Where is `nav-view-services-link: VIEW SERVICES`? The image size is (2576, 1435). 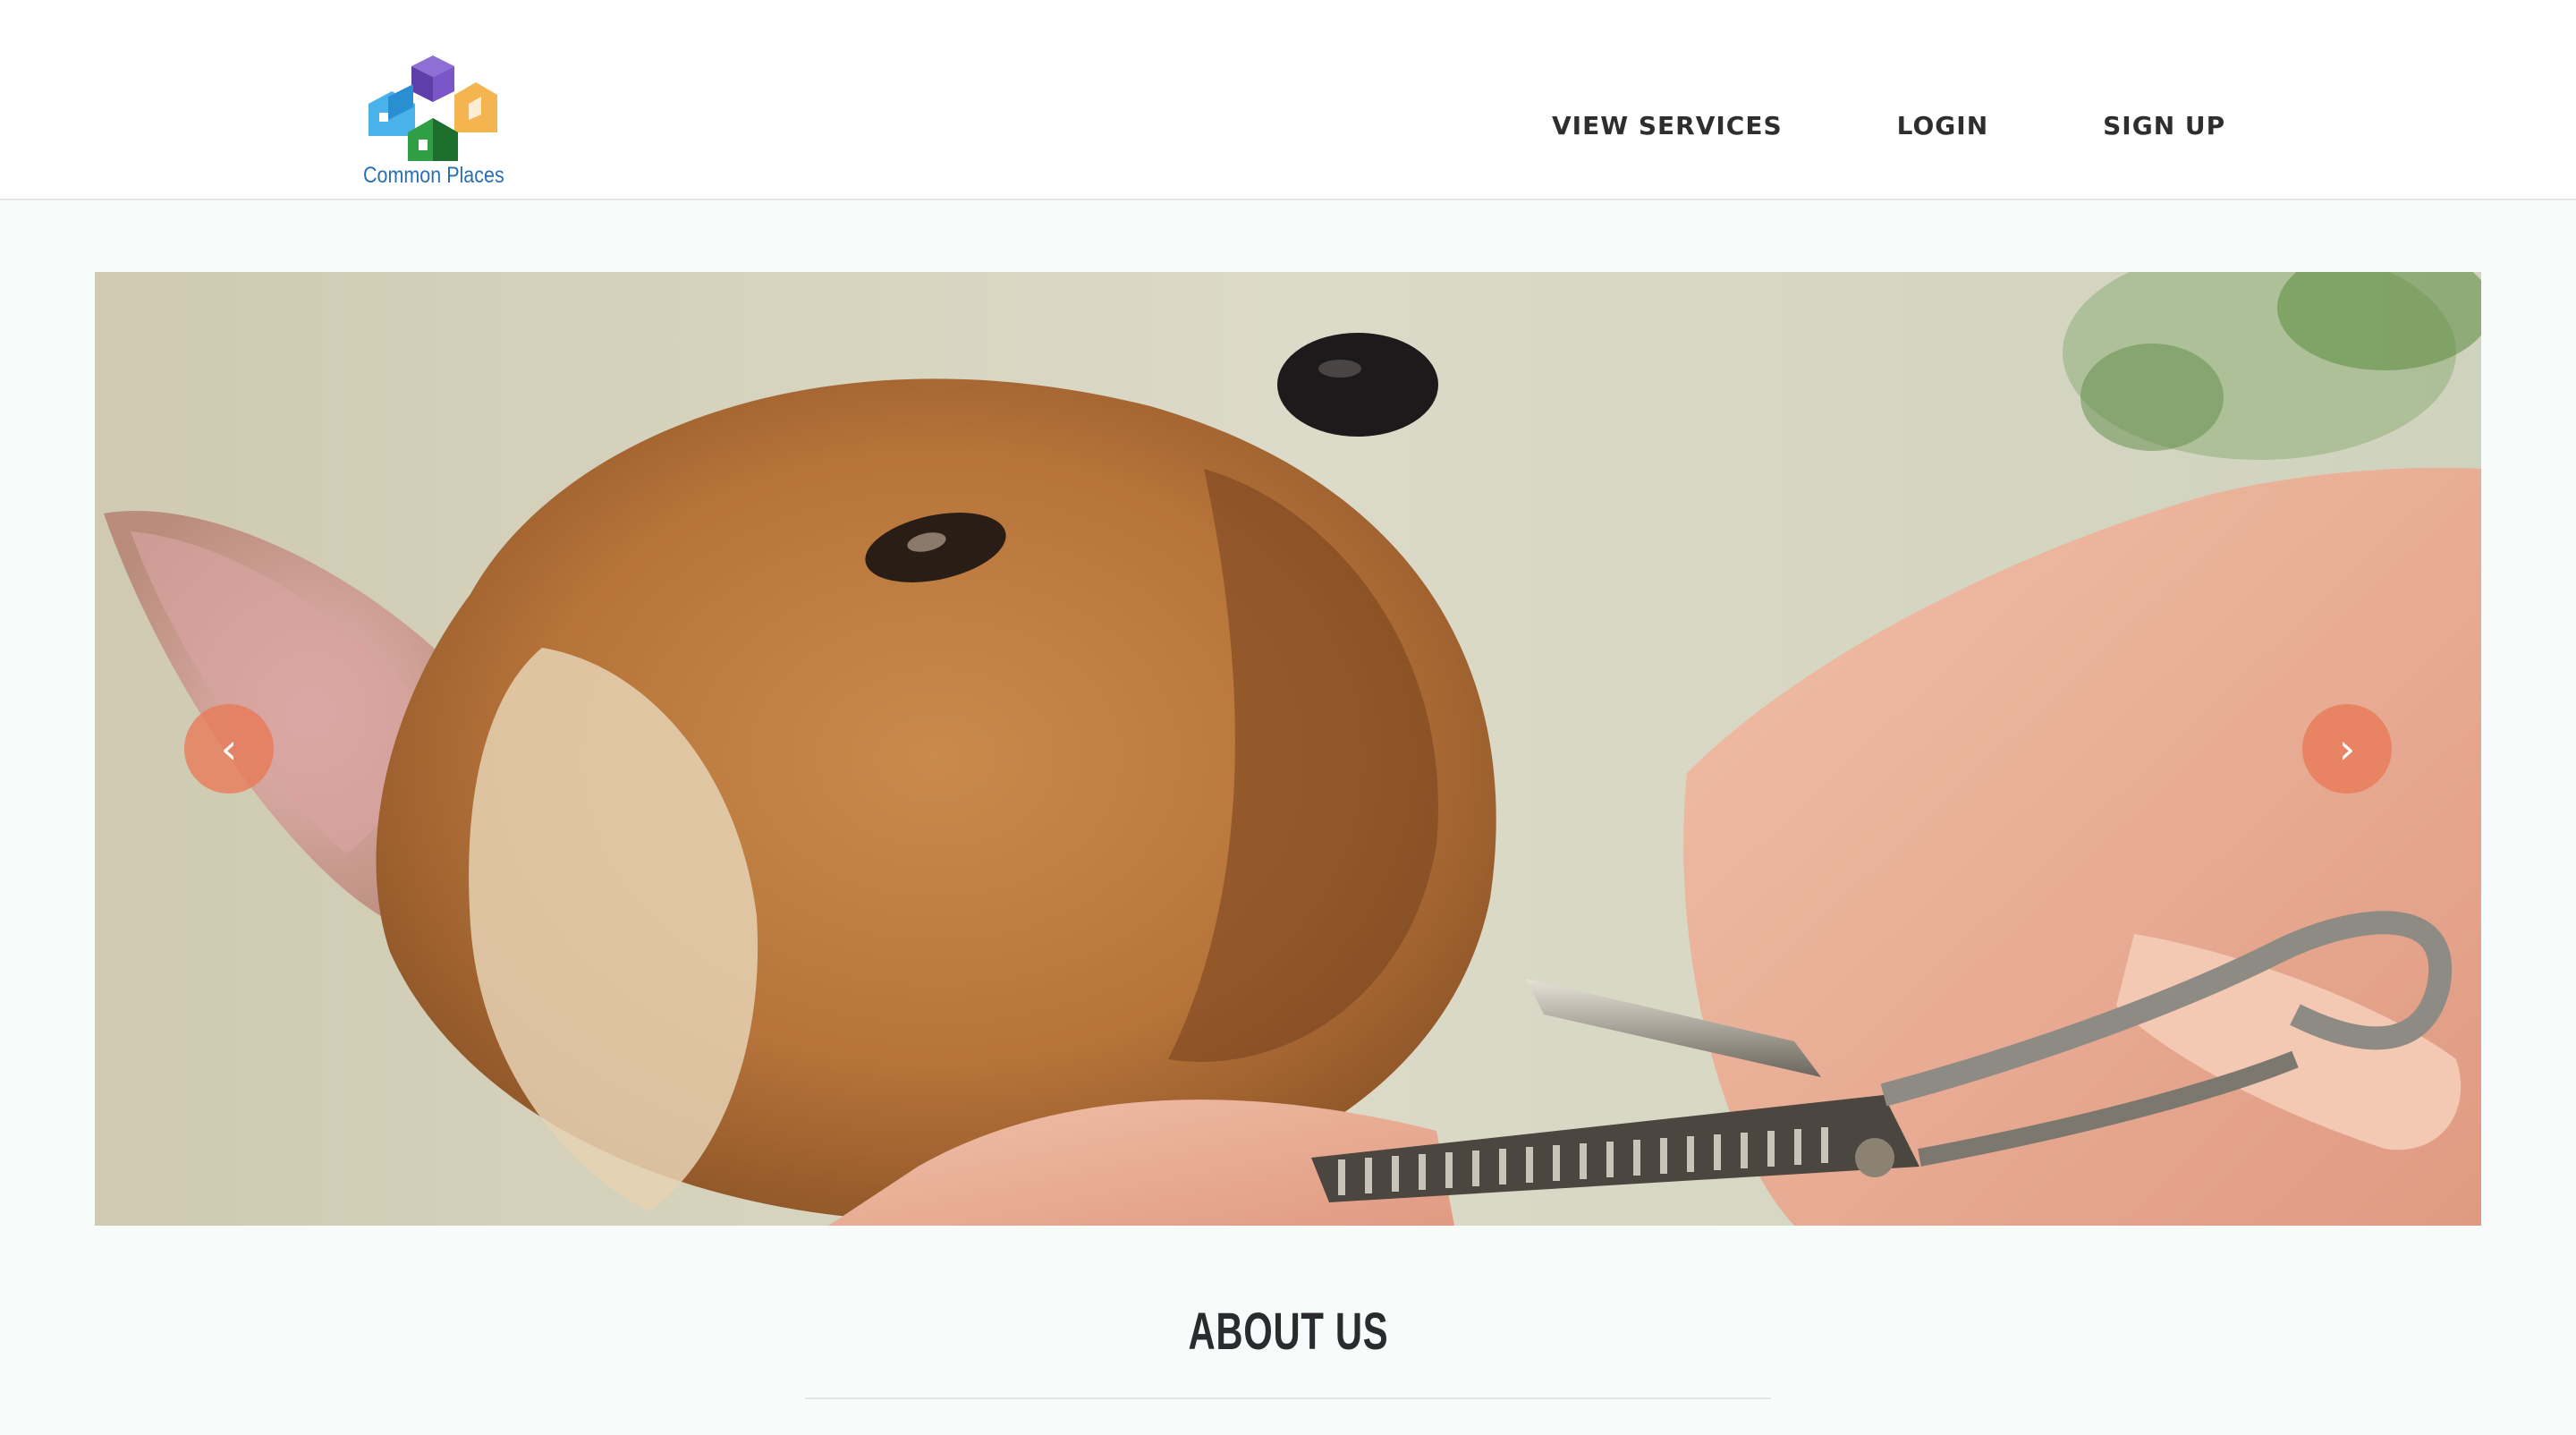 nav-view-services-link: VIEW SERVICES is located at coordinates (1667, 125).